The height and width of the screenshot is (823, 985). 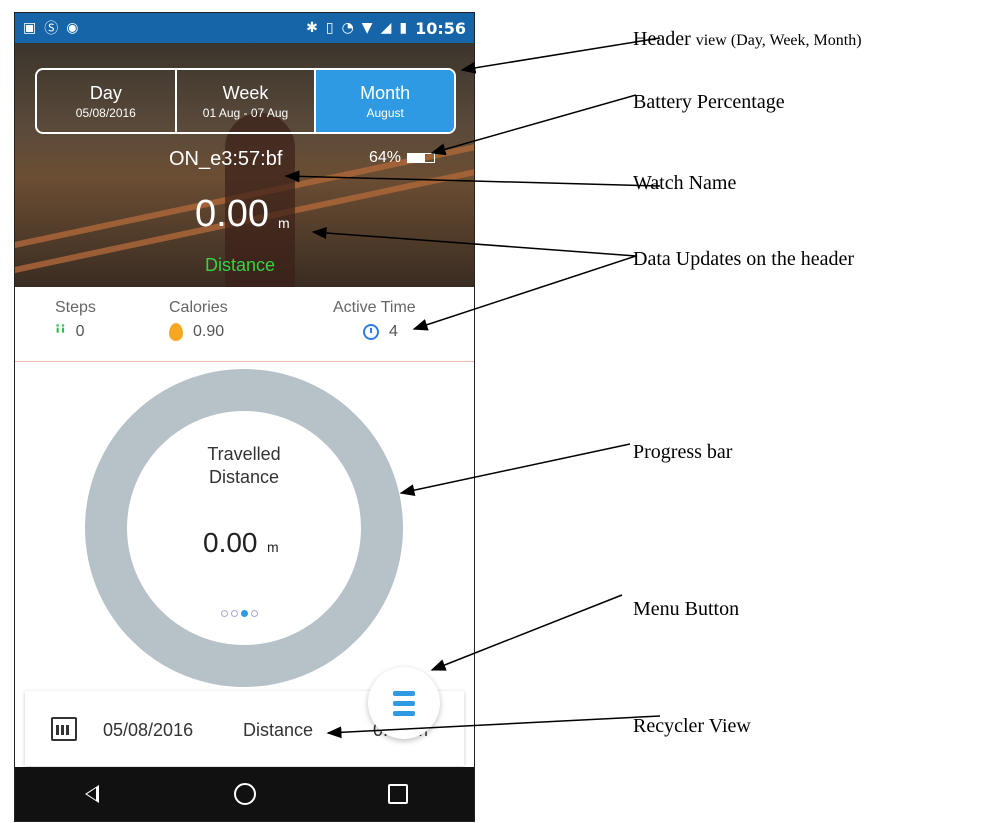 I want to click on stat-steps: Steps ꜟꜟ 0, so click(x=75, y=320).